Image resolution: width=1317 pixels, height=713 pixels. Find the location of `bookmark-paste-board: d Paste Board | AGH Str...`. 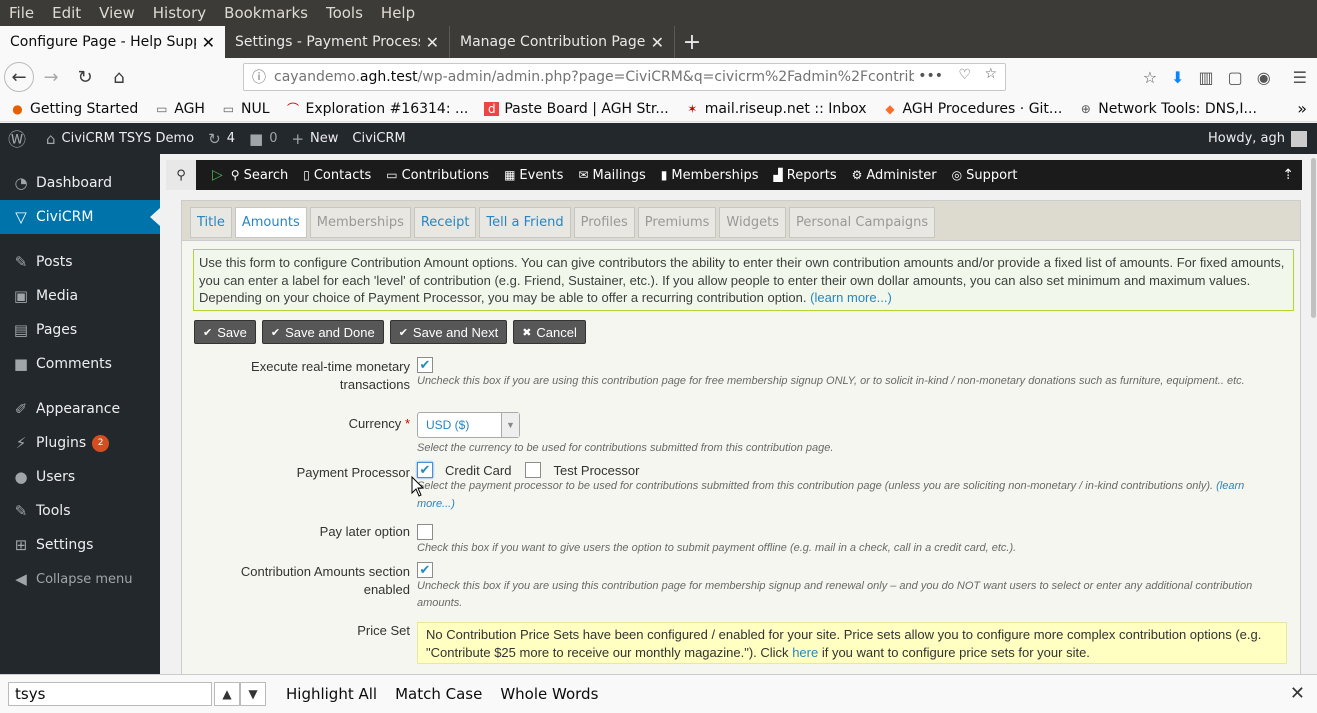

bookmark-paste-board: d Paste Board | AGH Str... is located at coordinates (576, 109).